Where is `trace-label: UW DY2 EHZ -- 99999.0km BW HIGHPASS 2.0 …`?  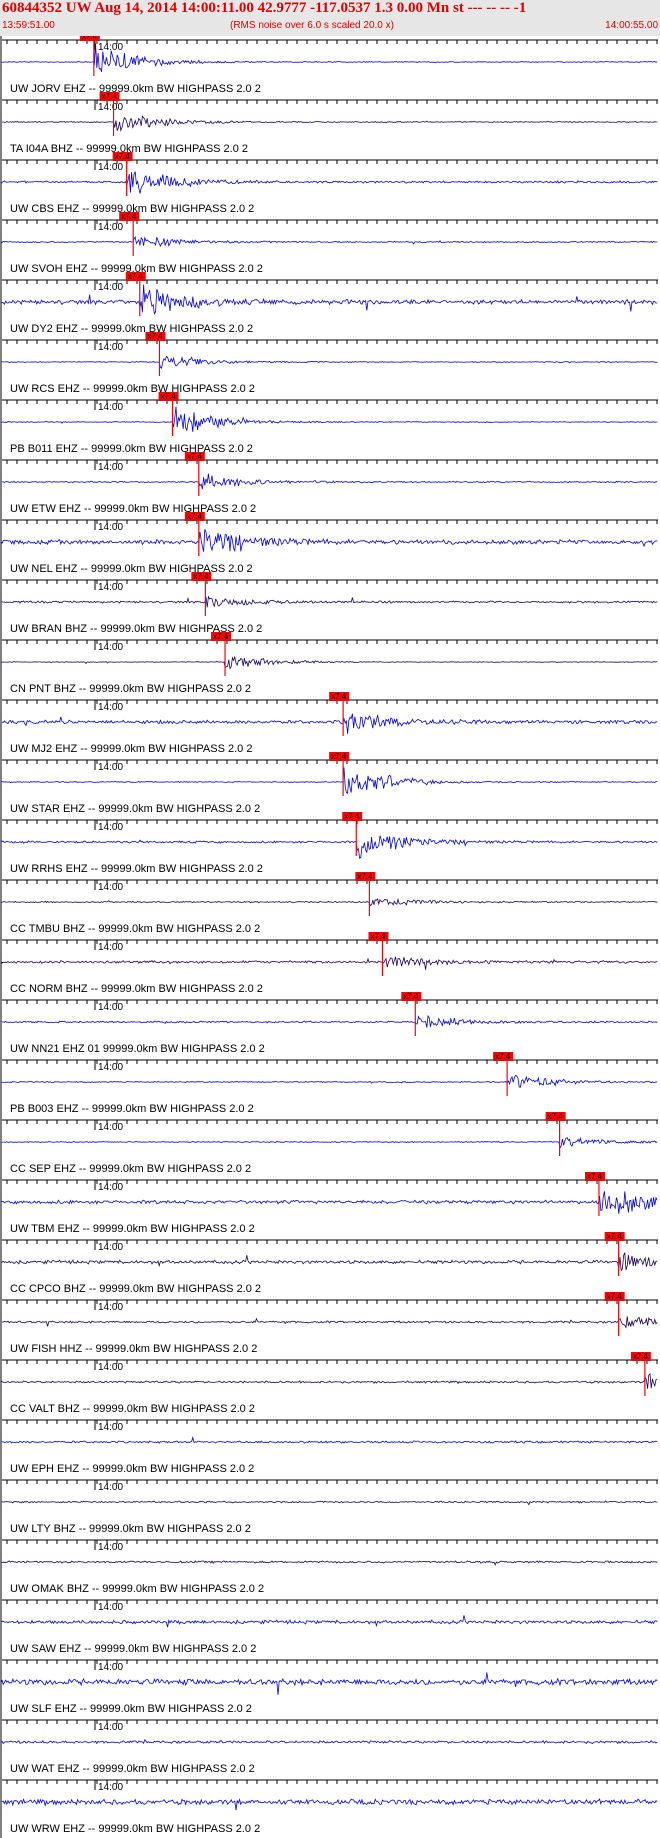 trace-label: UW DY2 EHZ -- 99999.0km BW HIGHPASS 2.0 … is located at coordinates (131, 329).